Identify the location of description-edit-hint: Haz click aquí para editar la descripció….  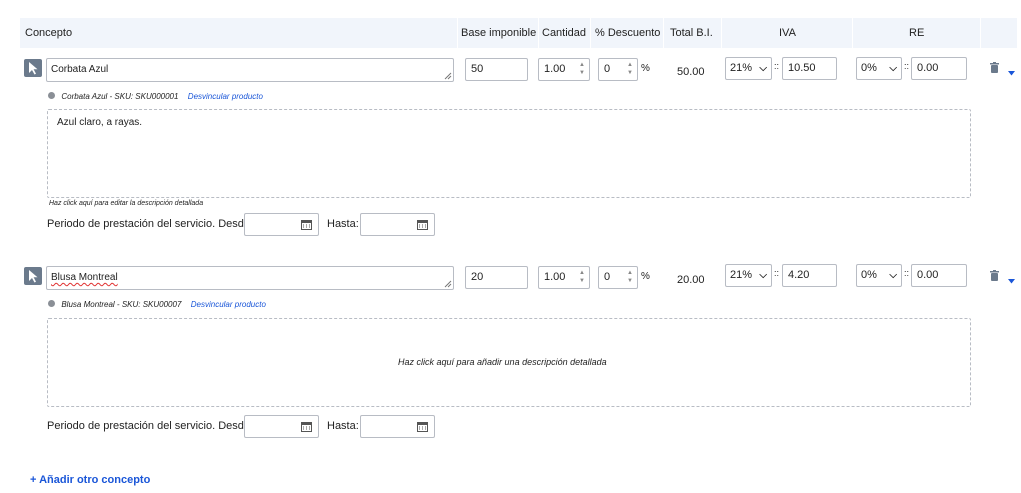
(126, 203).